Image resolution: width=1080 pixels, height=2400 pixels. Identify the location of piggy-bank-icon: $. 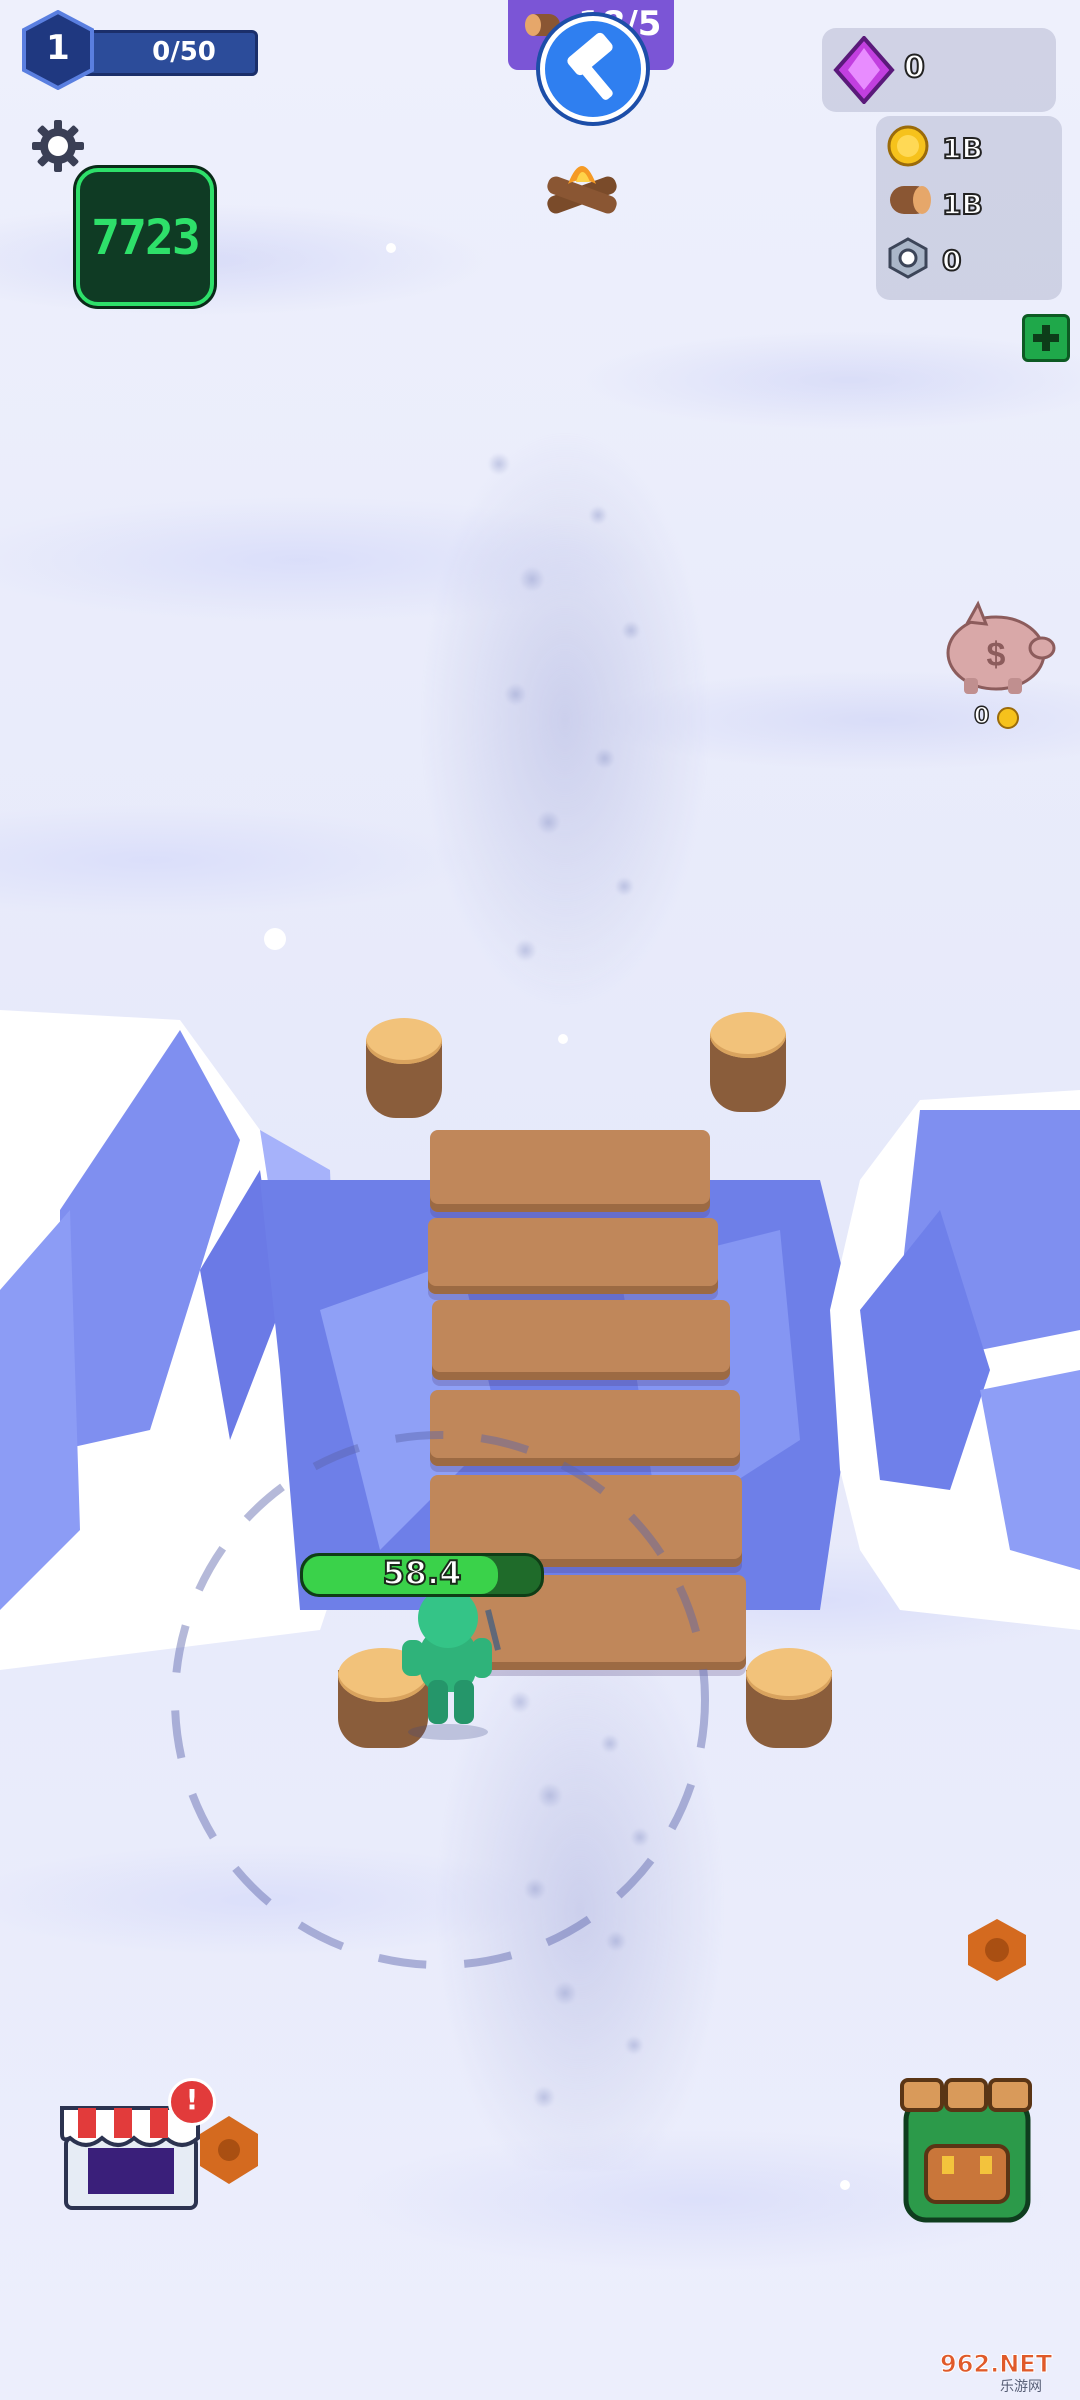
(1001, 647).